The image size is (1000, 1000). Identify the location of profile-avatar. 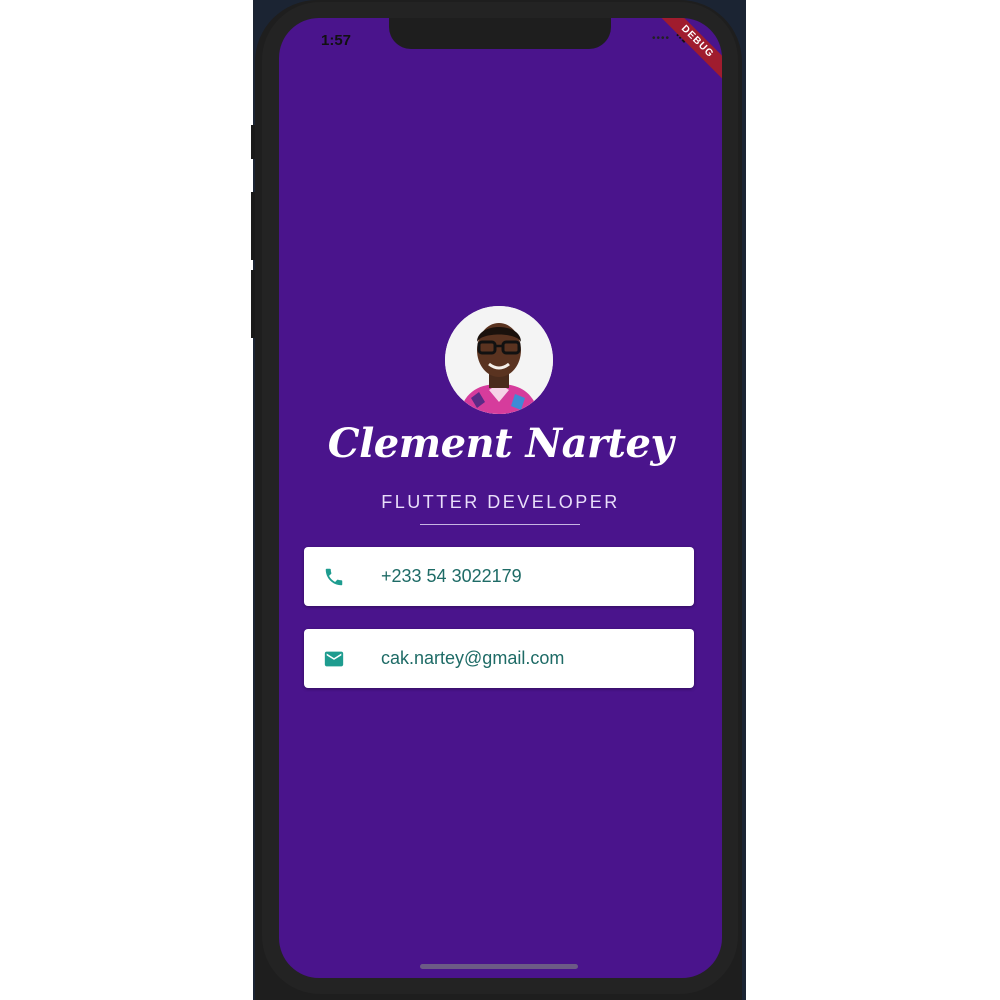
(499, 360).